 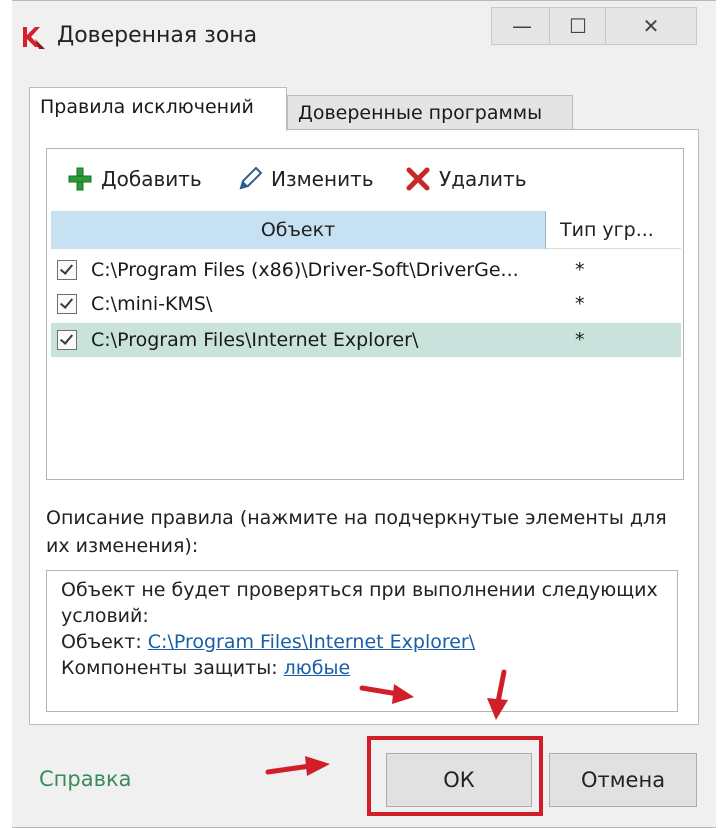 What do you see at coordinates (497, 709) in the screenshot?
I see `annotation-arrowhead-down` at bounding box center [497, 709].